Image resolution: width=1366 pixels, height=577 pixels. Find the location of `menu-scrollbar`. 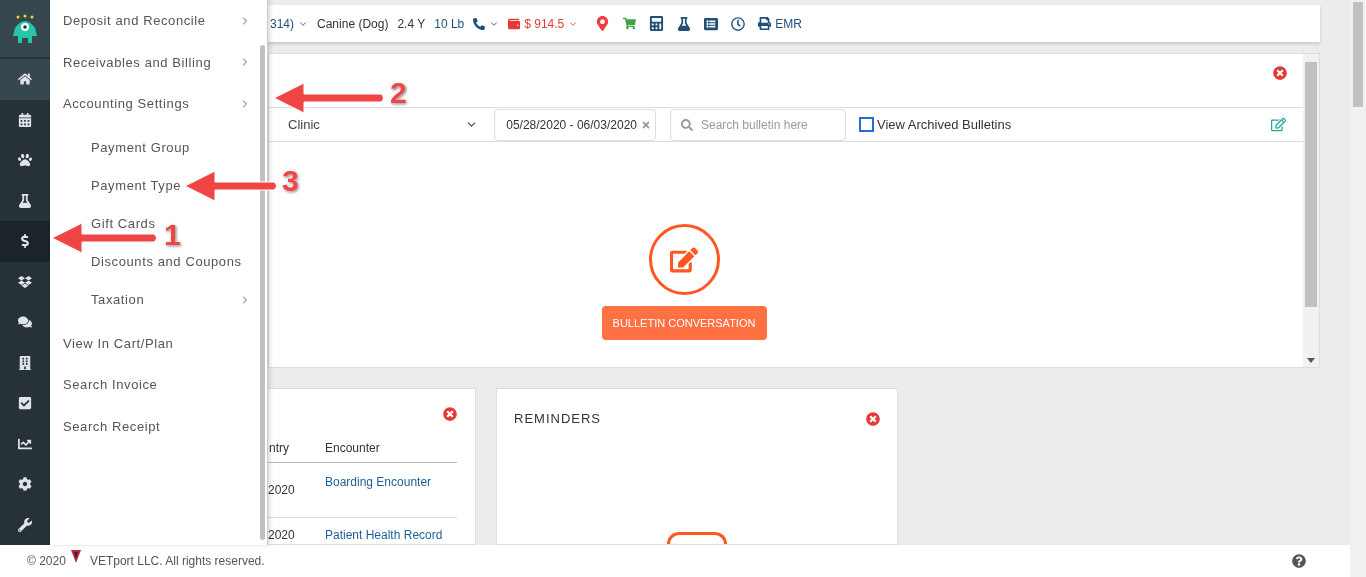

menu-scrollbar is located at coordinates (262, 292).